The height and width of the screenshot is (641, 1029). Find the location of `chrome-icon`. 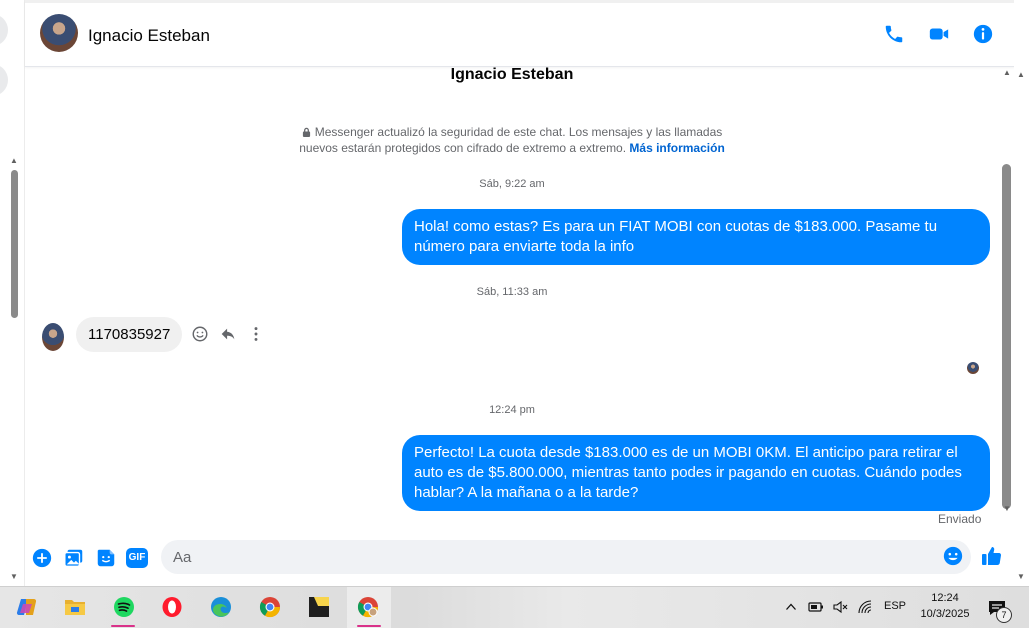

chrome-icon is located at coordinates (270, 607).